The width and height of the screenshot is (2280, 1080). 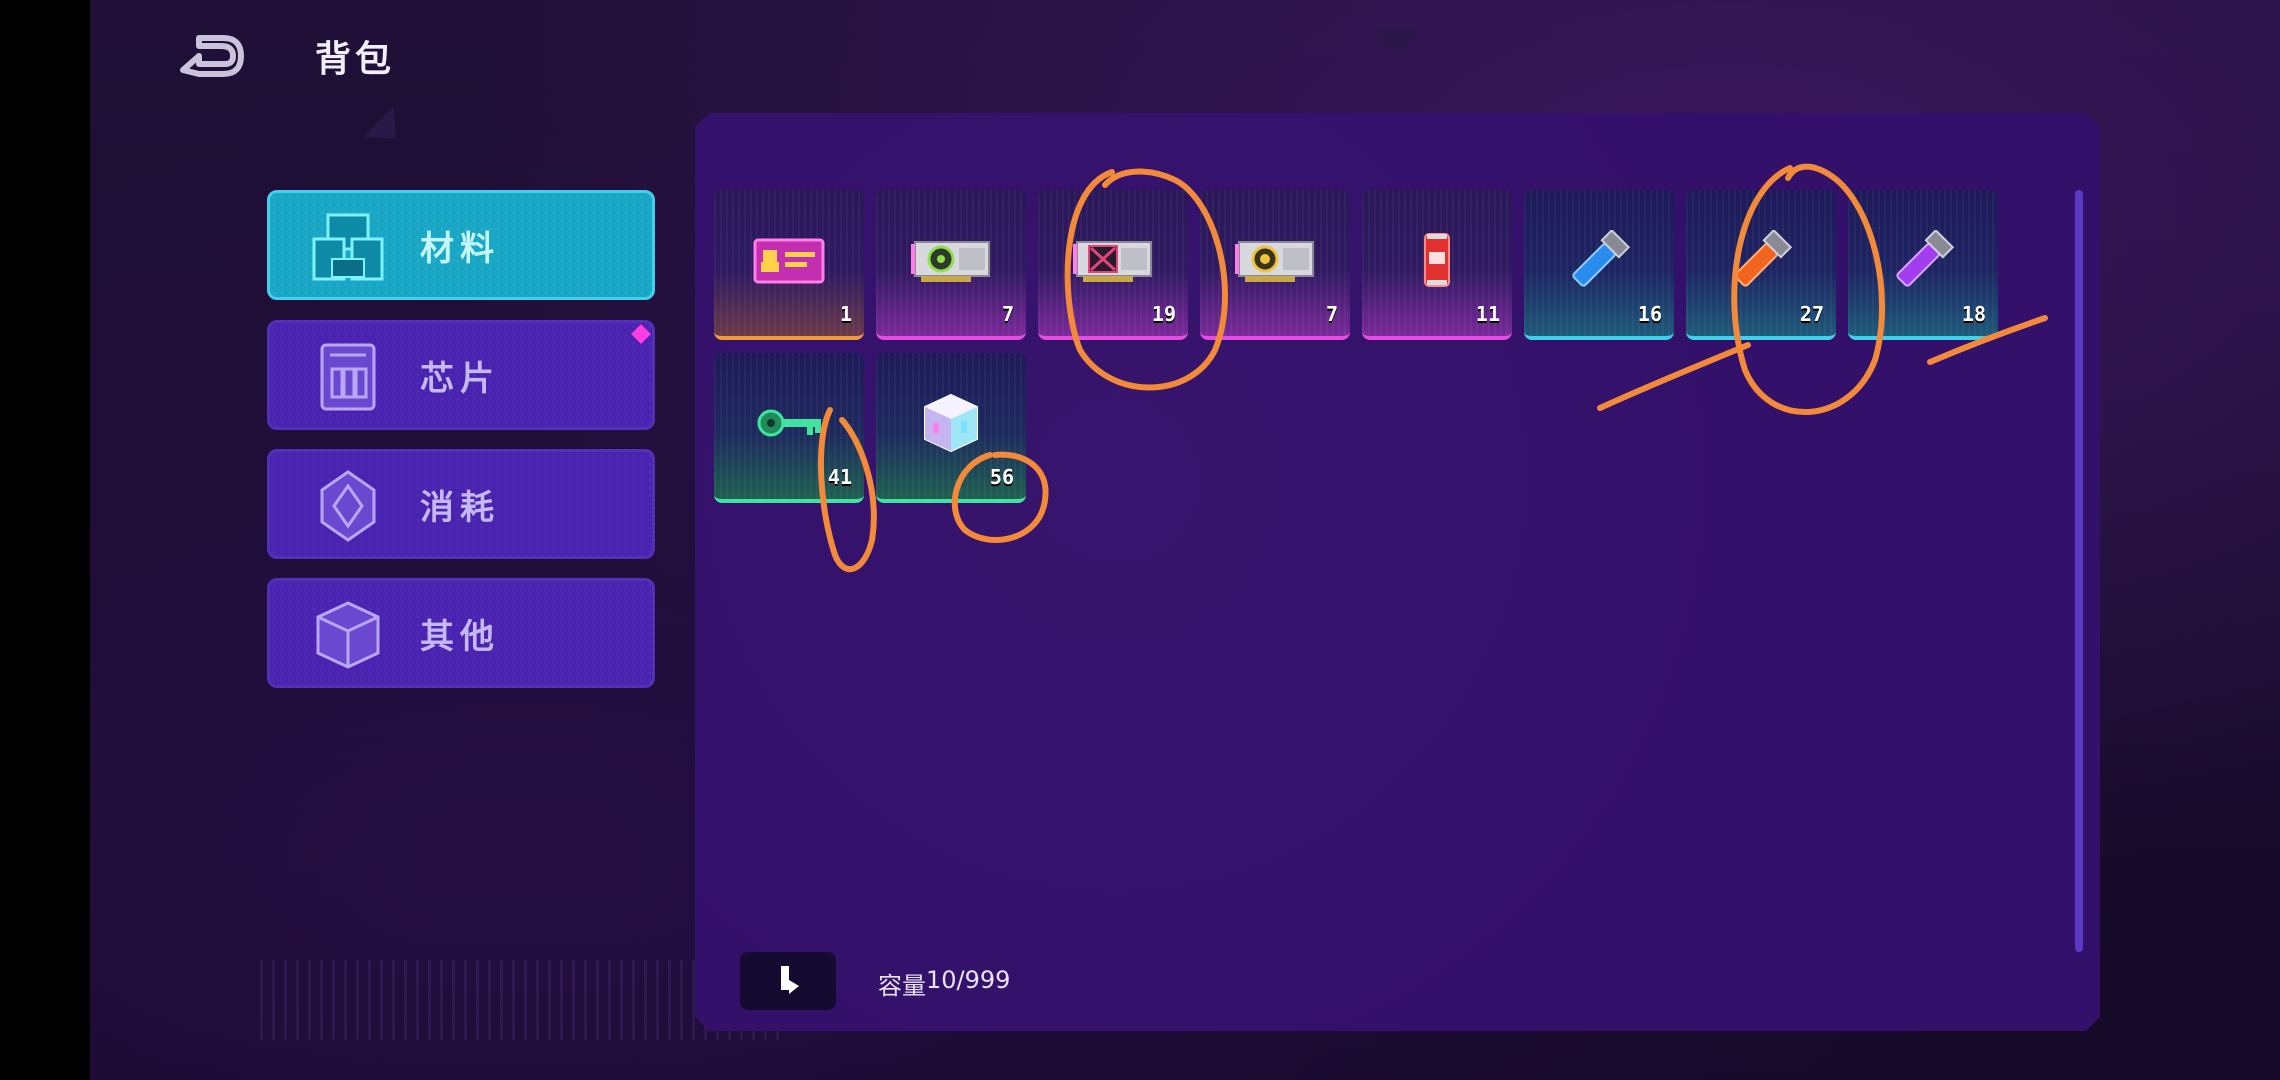 What do you see at coordinates (789, 261) in the screenshot?
I see `id-card-icon` at bounding box center [789, 261].